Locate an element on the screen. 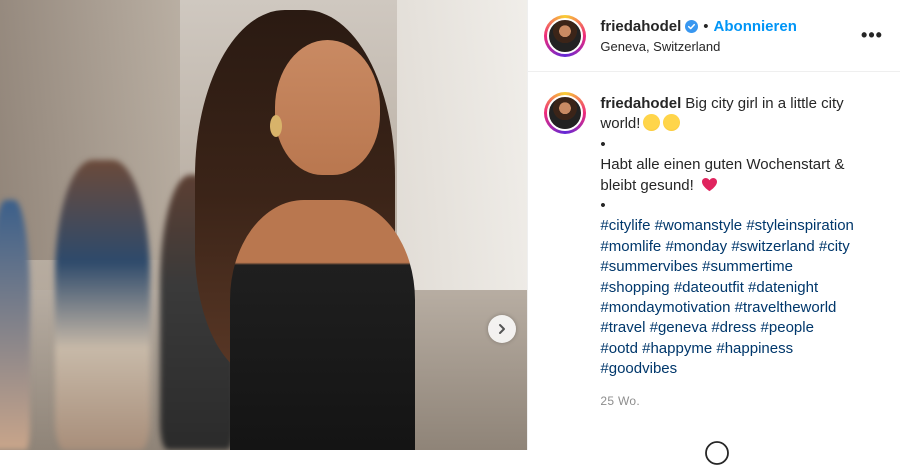 The width and height of the screenshot is (900, 466). hashtag-link: #summervibes is located at coordinates (649, 266).